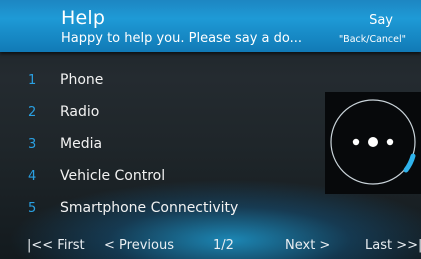  Describe the element at coordinates (82, 80) in the screenshot. I see `menu-item-label: Phone` at that location.